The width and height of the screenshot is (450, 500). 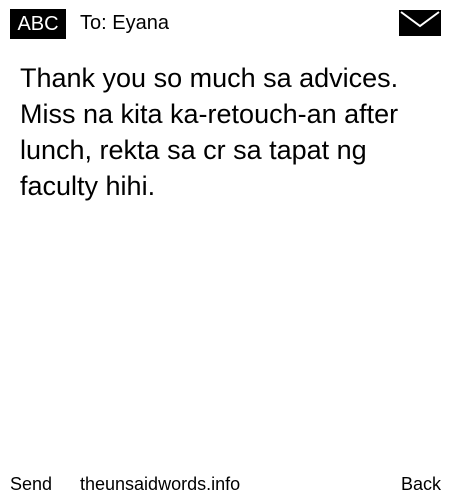 What do you see at coordinates (420, 23) in the screenshot?
I see `envelope-icon` at bounding box center [420, 23].